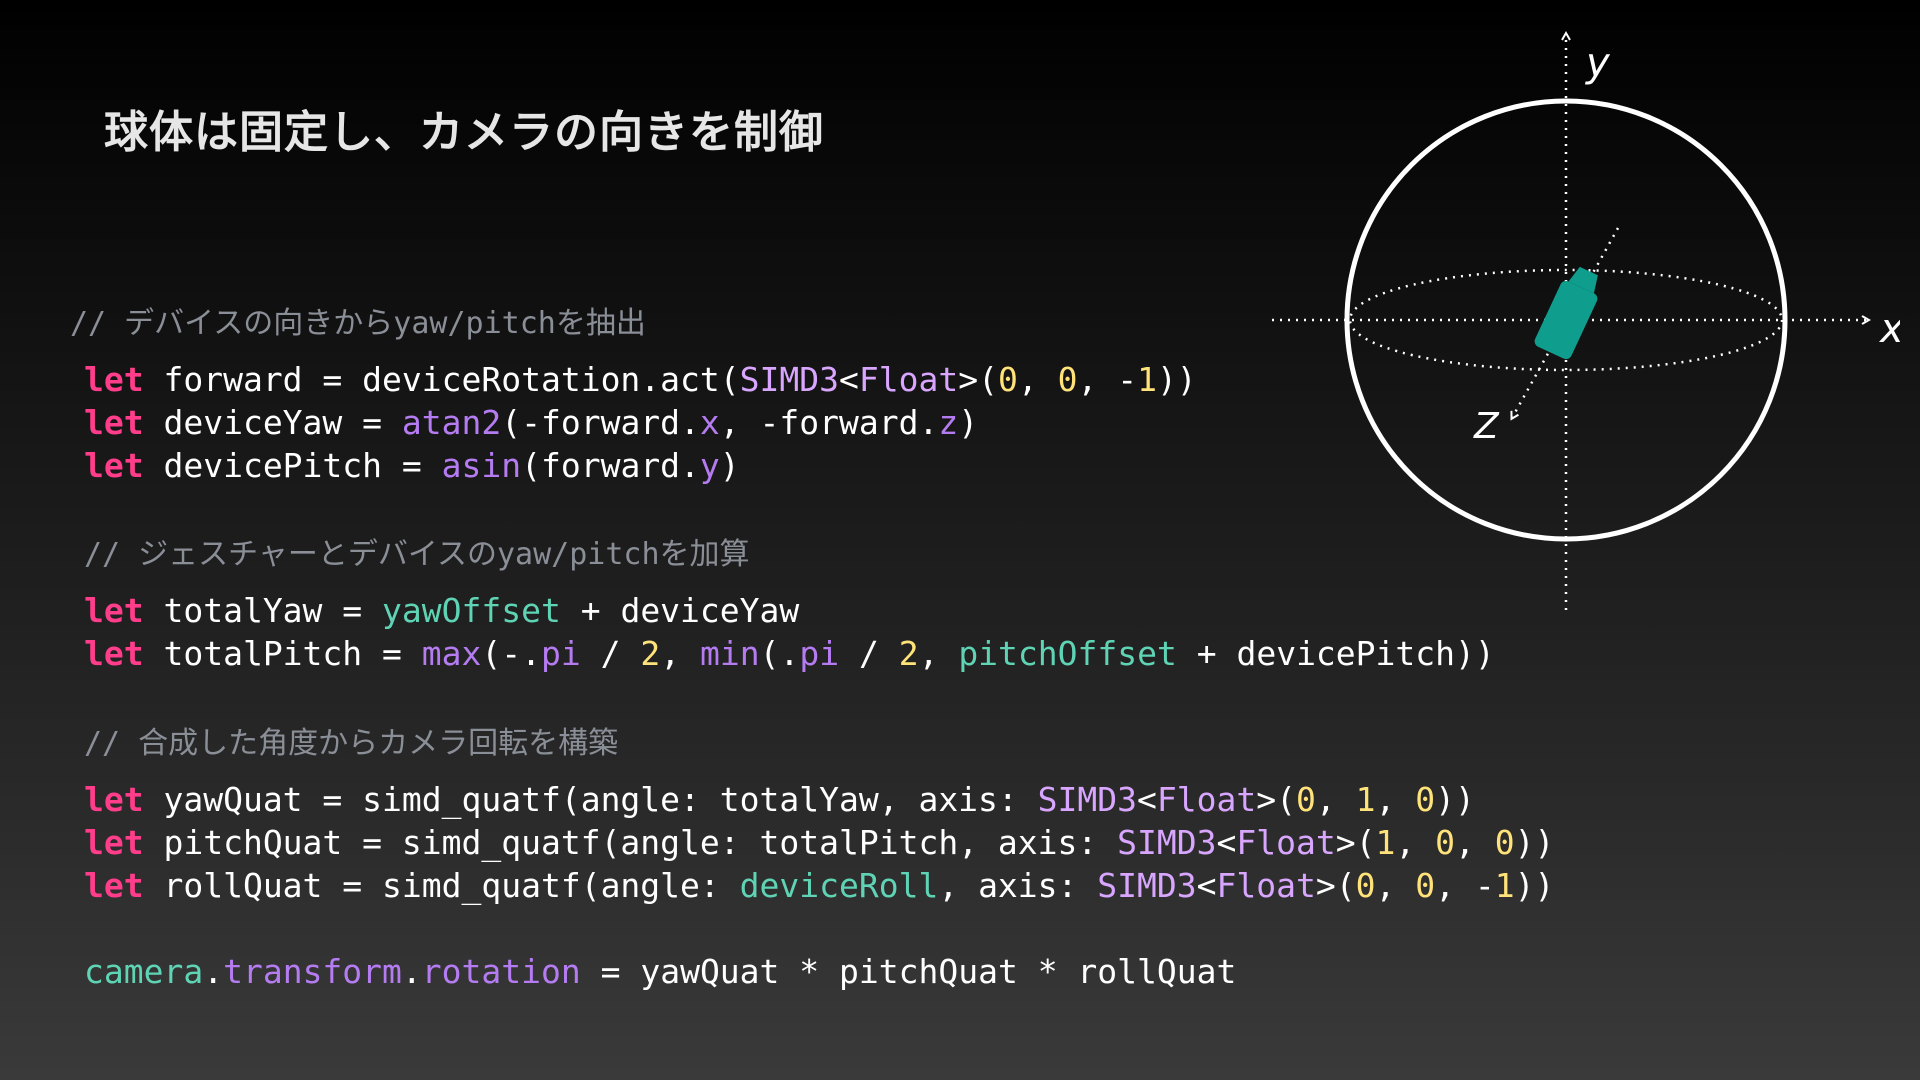 This screenshot has height=1080, width=1920. I want to click on code-token: (-., so click(511, 653).